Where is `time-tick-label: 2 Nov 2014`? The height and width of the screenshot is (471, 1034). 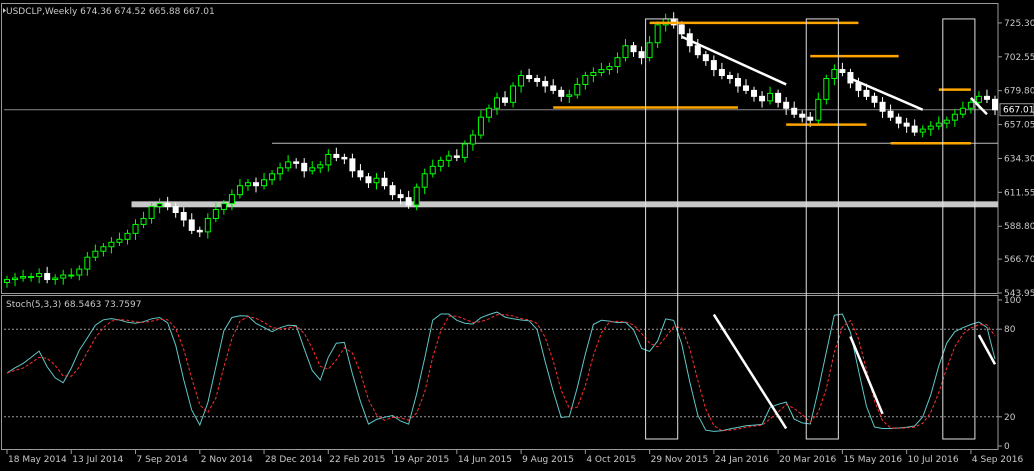
time-tick-label: 2 Nov 2014 is located at coordinates (227, 460).